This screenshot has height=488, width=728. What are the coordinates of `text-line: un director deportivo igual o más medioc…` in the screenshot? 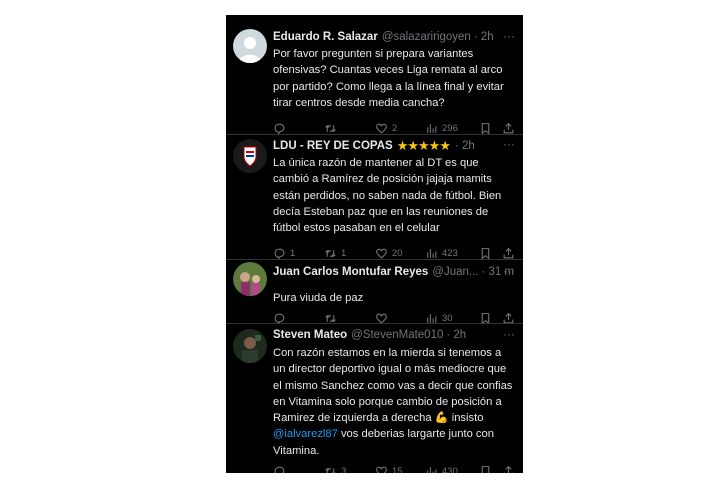 It's located at (390, 369).